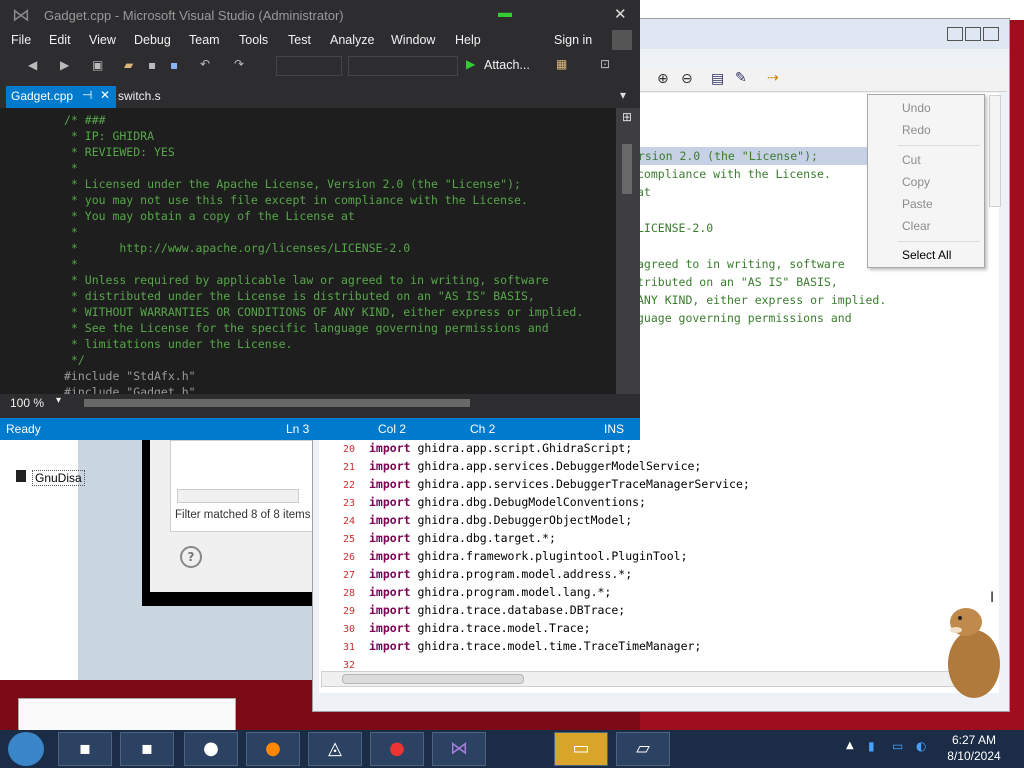 The height and width of the screenshot is (768, 1024). What do you see at coordinates (335, 749) in the screenshot?
I see `taskbar-app-5: ◬` at bounding box center [335, 749].